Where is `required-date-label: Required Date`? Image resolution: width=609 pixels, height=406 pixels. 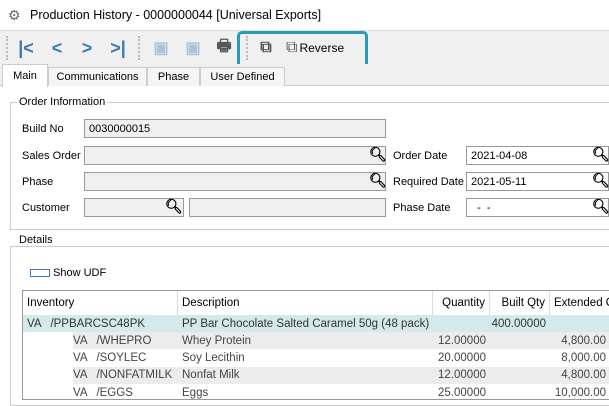
required-date-label: Required Date is located at coordinates (428, 182).